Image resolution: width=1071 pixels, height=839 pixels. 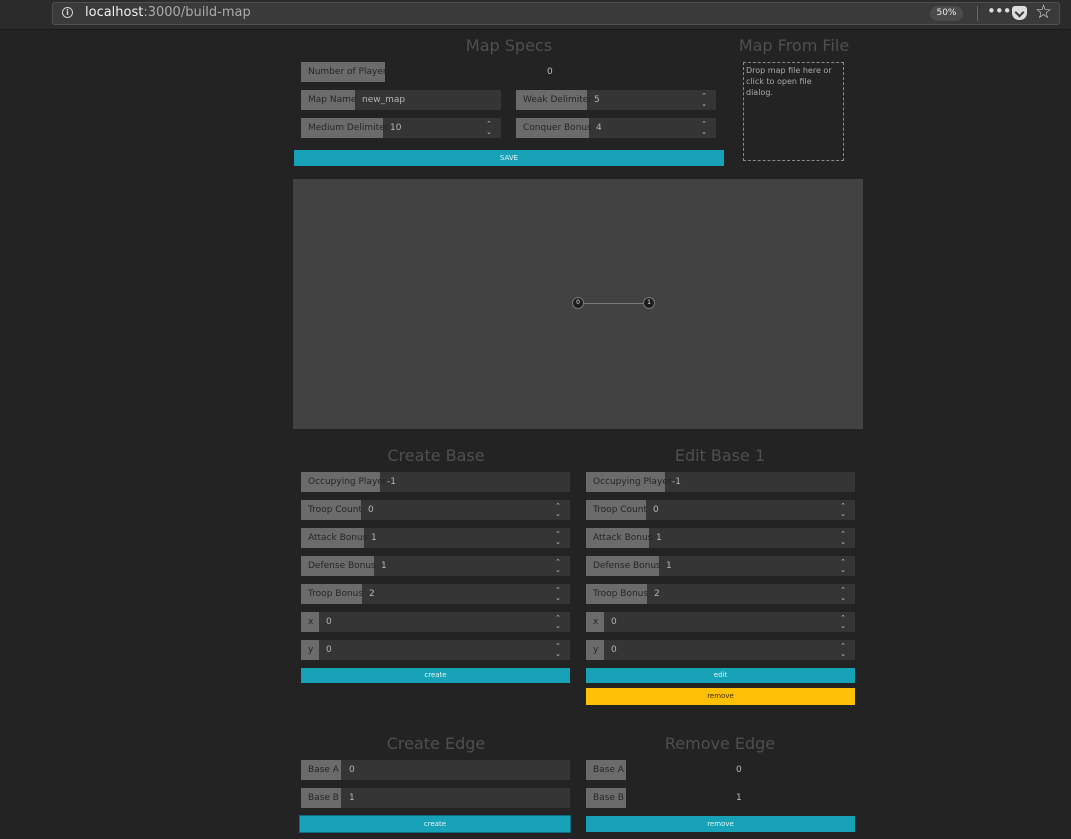 What do you see at coordinates (344, 128) in the screenshot?
I see `medium-delimiter-label: Medium Delimiter` at bounding box center [344, 128].